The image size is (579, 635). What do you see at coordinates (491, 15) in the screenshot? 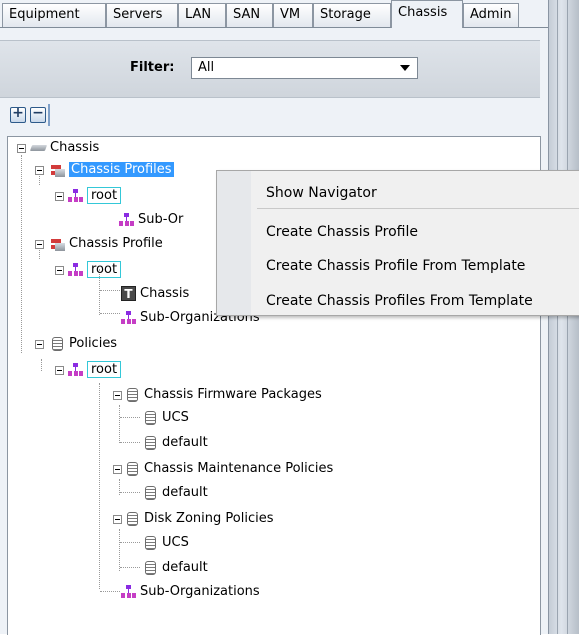
I see `tab-admin: Admin` at bounding box center [491, 15].